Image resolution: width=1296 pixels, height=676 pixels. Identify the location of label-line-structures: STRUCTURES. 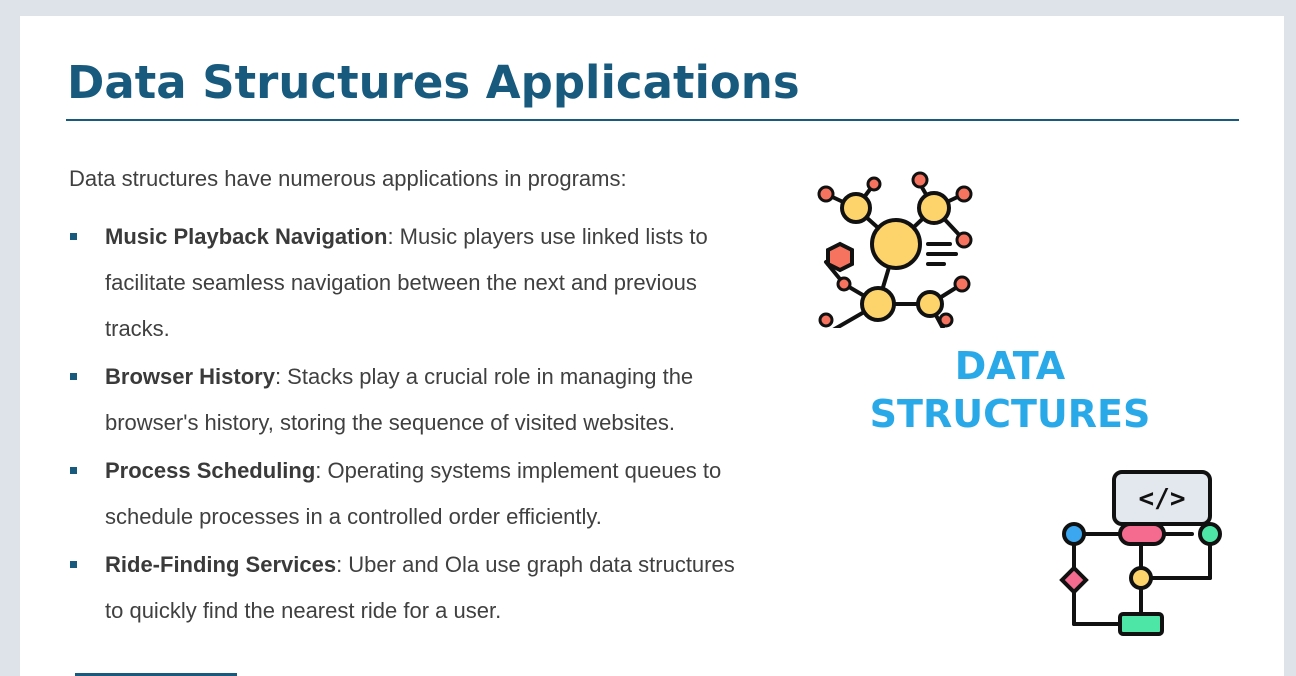
(1010, 414).